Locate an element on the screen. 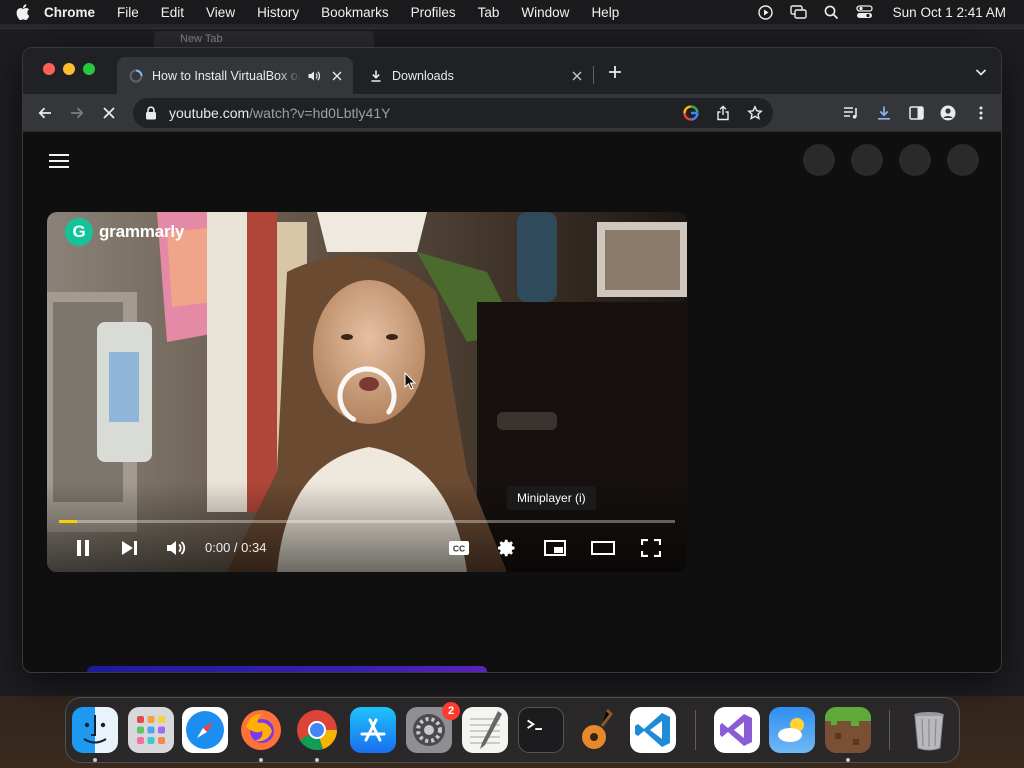  forward-arrow-icon is located at coordinates (77, 113).